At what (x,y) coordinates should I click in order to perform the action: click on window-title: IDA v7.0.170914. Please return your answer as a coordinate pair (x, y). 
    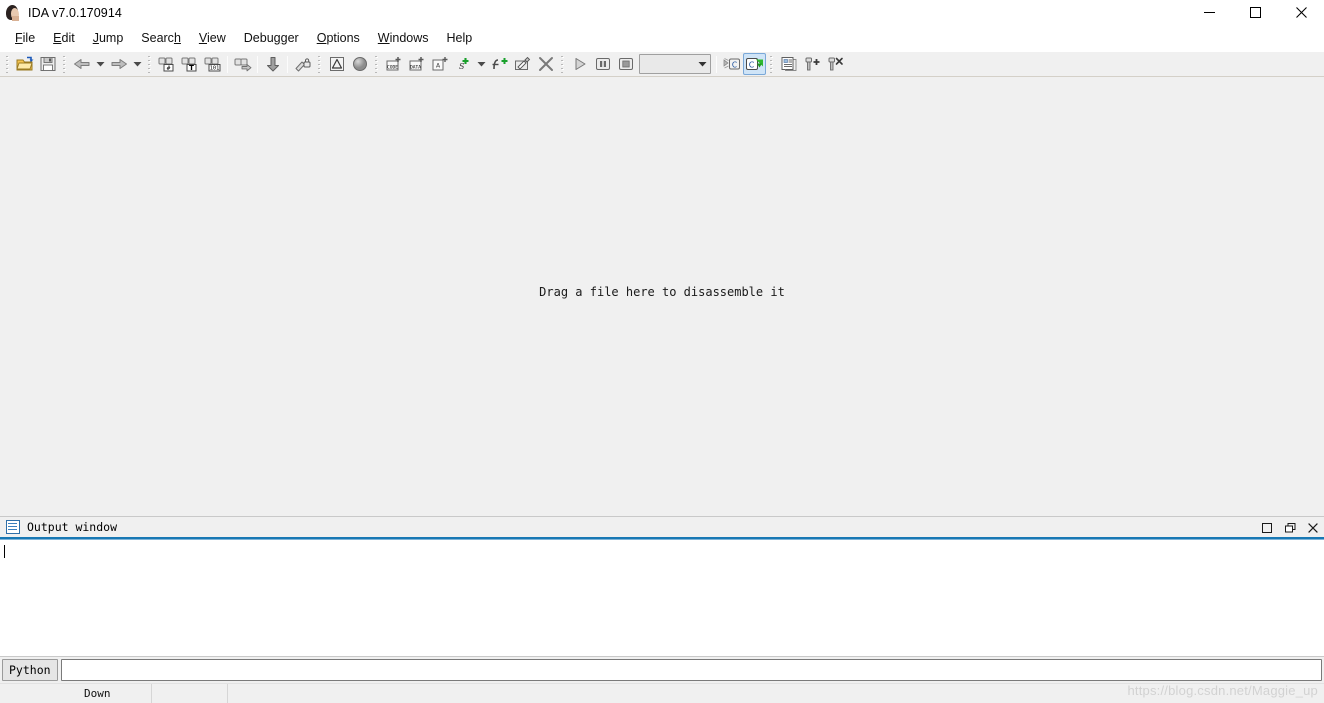
    Looking at the image, I should click on (75, 12).